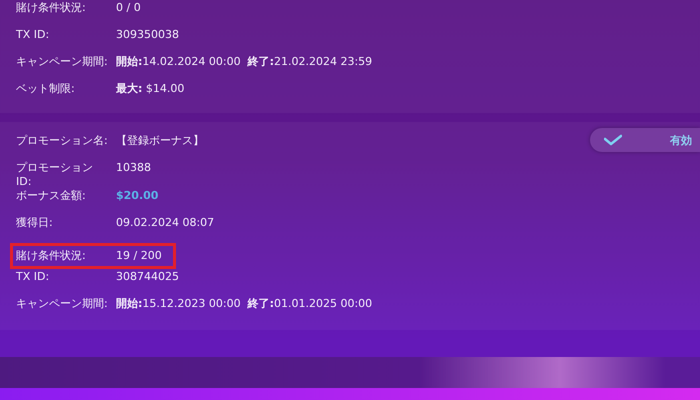 Image resolution: width=700 pixels, height=400 pixels. Describe the element at coordinates (244, 62) in the screenshot. I see `field-value: 開始:14.02.2024 00:00 終了:21.02.2024 23:59` at that location.